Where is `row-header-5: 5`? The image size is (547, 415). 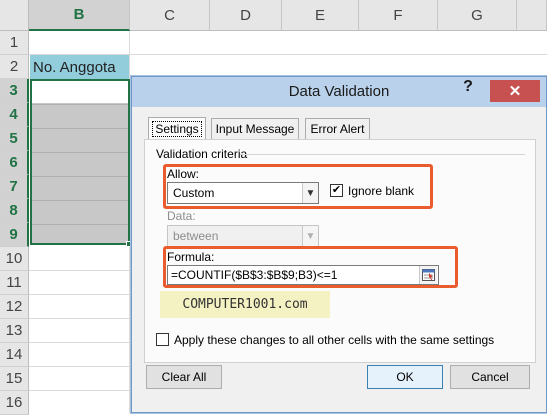 row-header-5: 5 is located at coordinates (14, 139).